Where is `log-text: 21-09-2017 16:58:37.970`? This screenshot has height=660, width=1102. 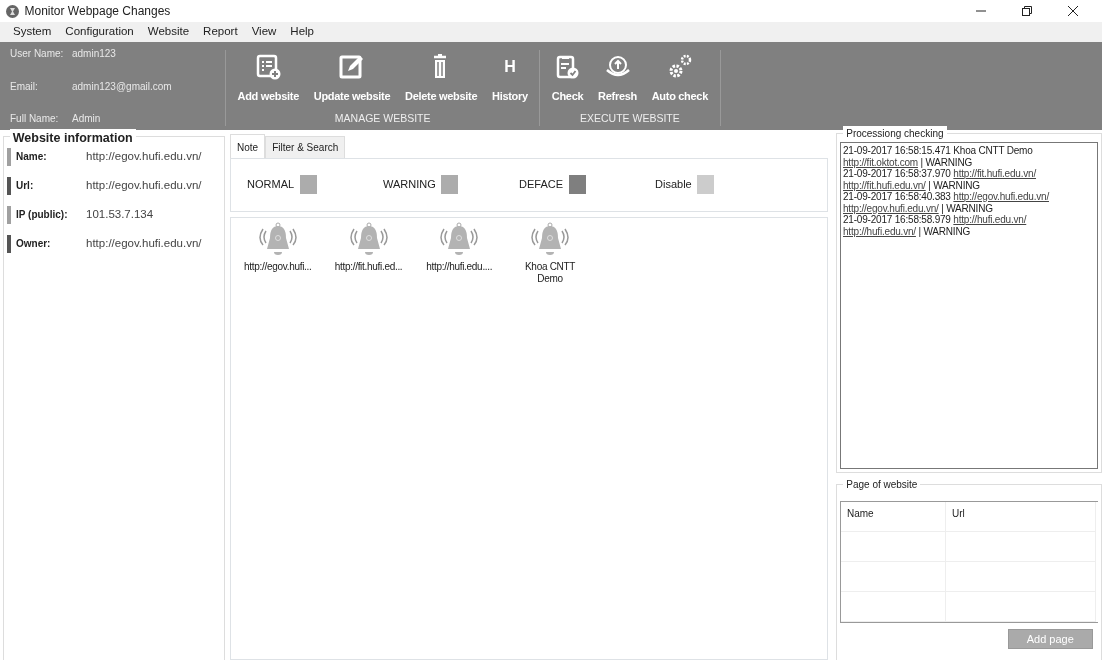 log-text: 21-09-2017 16:58:37.970 is located at coordinates (897, 173).